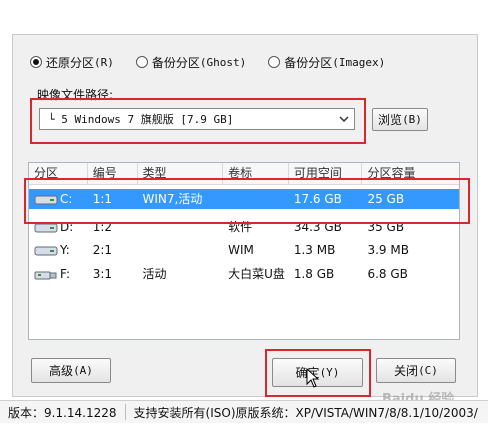 The width and height of the screenshot is (488, 429). Describe the element at coordinates (61, 371) in the screenshot. I see `advanced-label: 高级` at that location.